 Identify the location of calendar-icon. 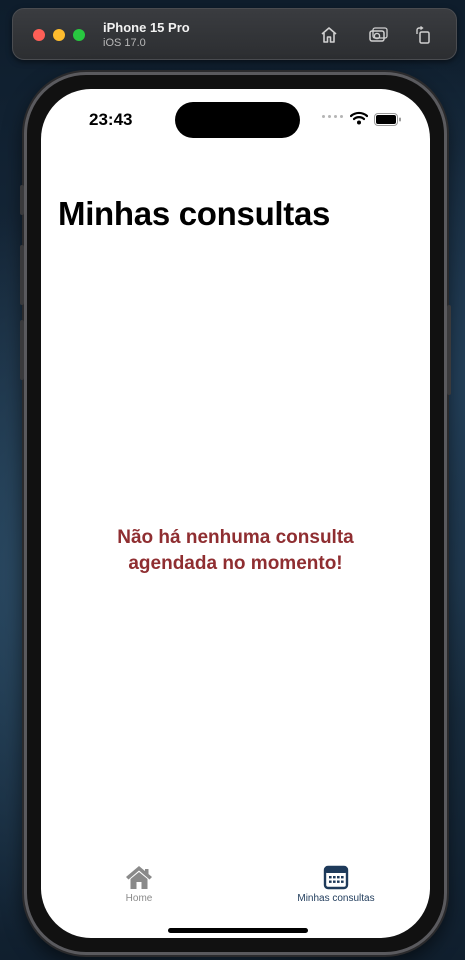
(336, 877).